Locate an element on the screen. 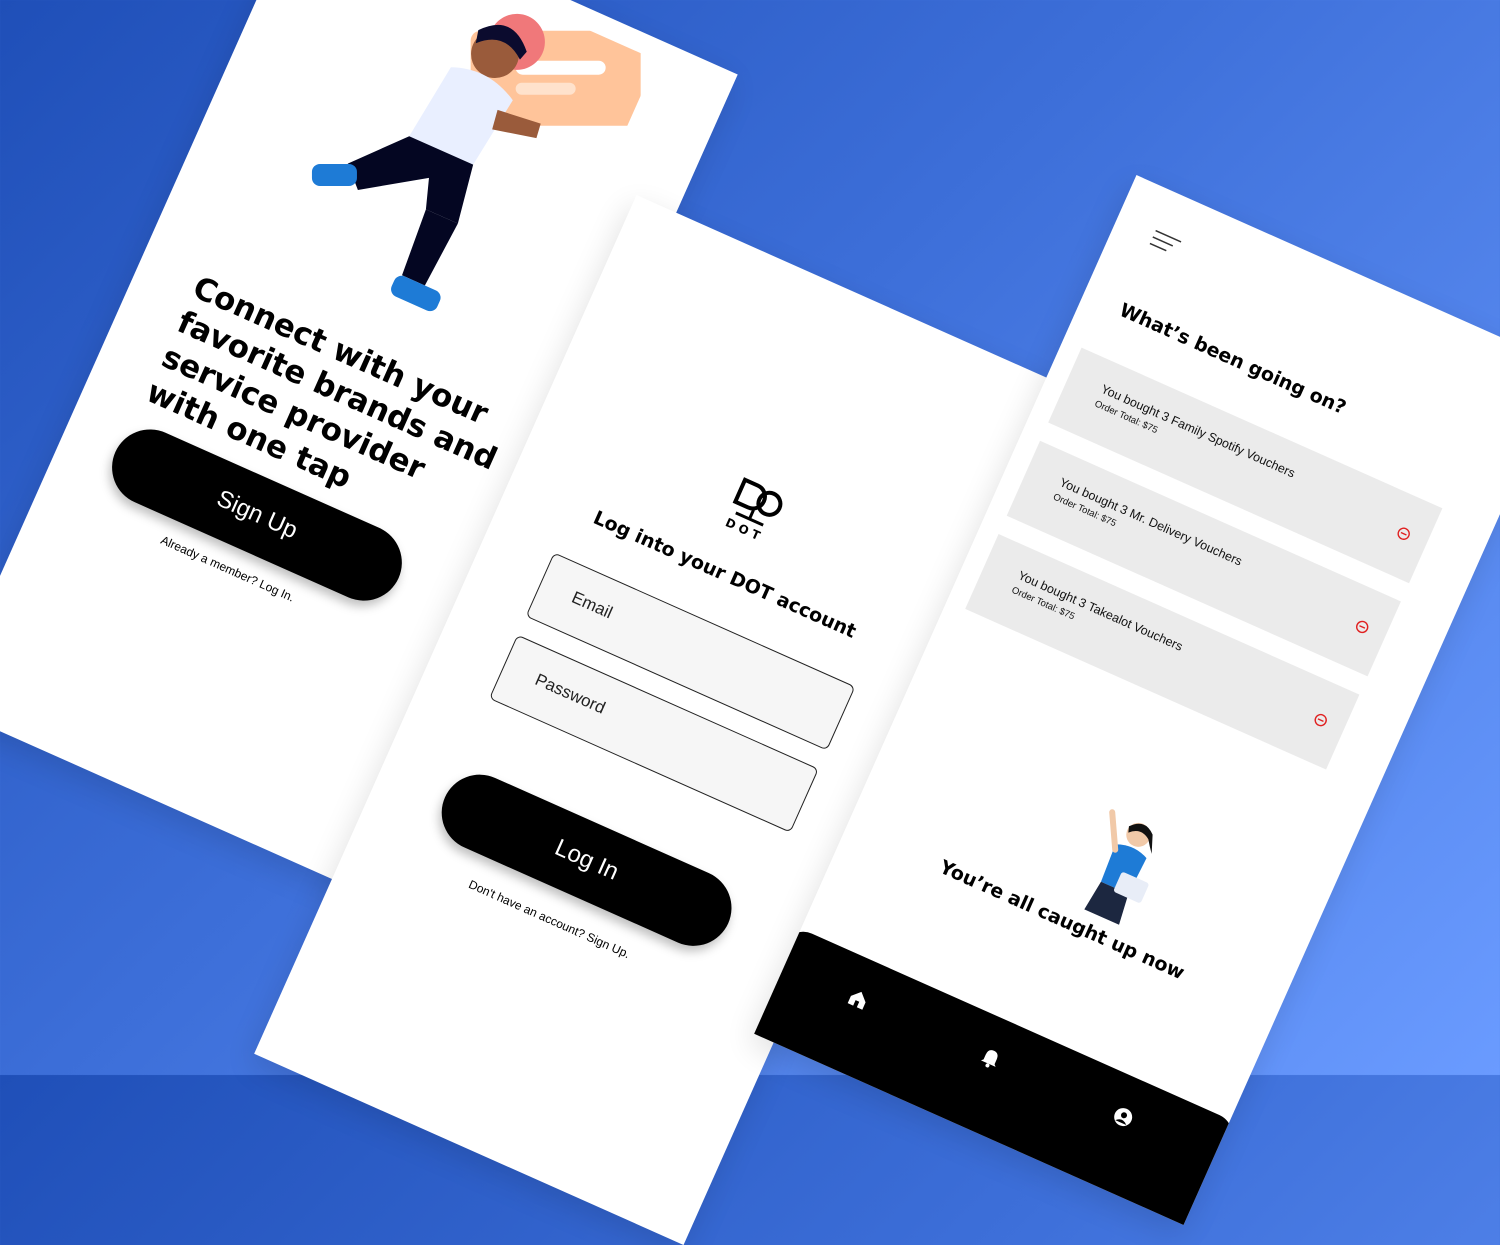 The height and width of the screenshot is (1245, 1500). bell-icon is located at coordinates (990, 1058).